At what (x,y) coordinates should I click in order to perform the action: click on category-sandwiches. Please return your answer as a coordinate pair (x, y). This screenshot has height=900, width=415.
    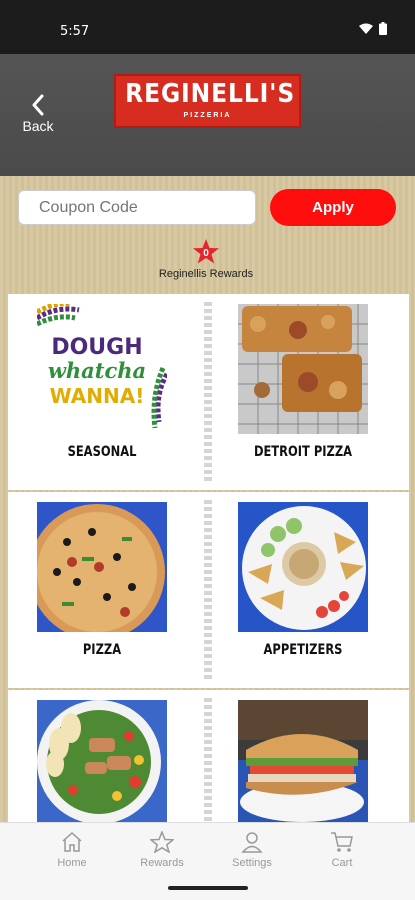
    Looking at the image, I should click on (303, 761).